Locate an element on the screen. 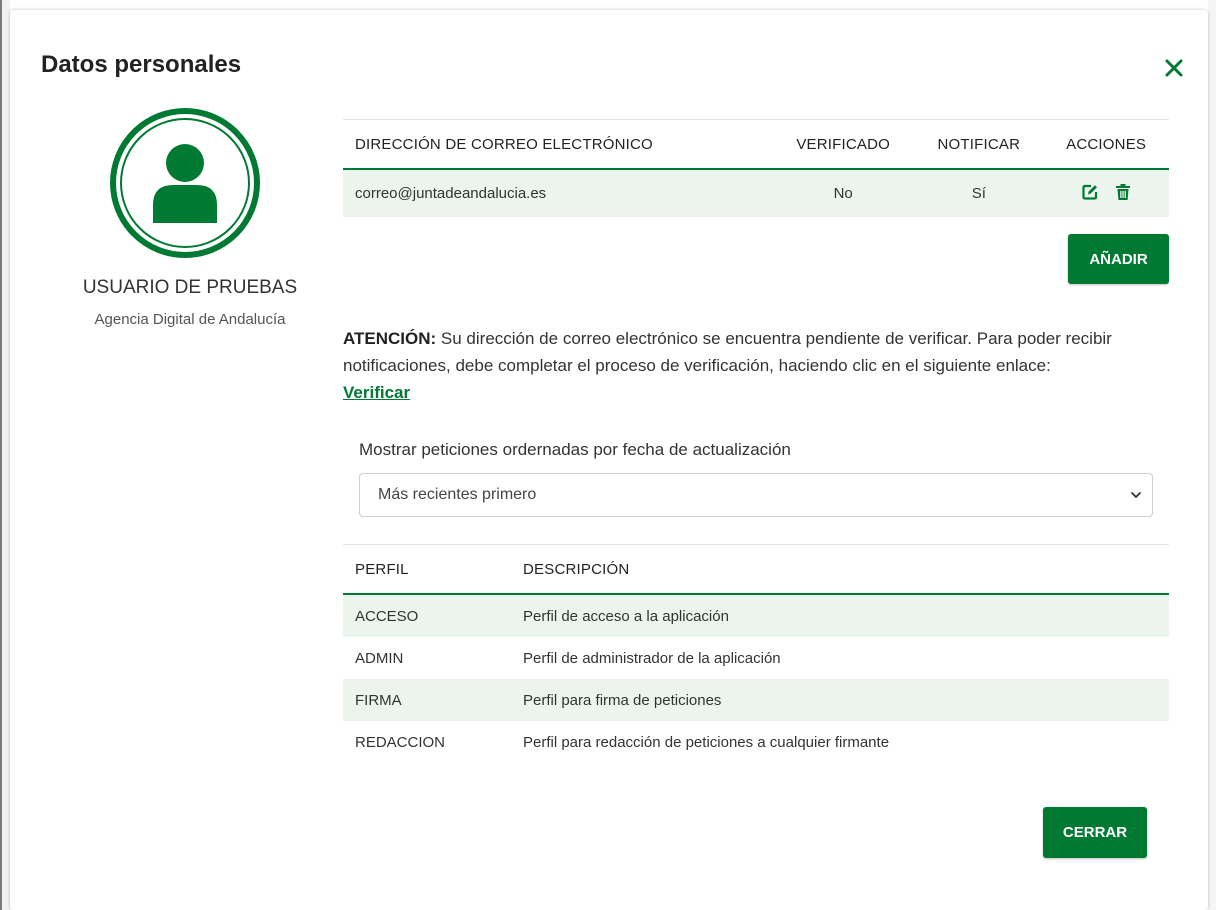 The width and height of the screenshot is (1216, 910). col-actions-header: ACCIONES is located at coordinates (1106, 144).